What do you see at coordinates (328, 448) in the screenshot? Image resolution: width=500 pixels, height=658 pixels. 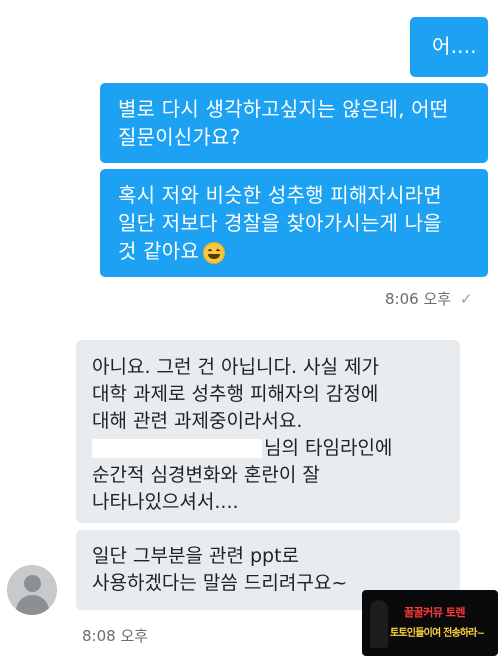 I see `message-text: 님의 타임라인에` at bounding box center [328, 448].